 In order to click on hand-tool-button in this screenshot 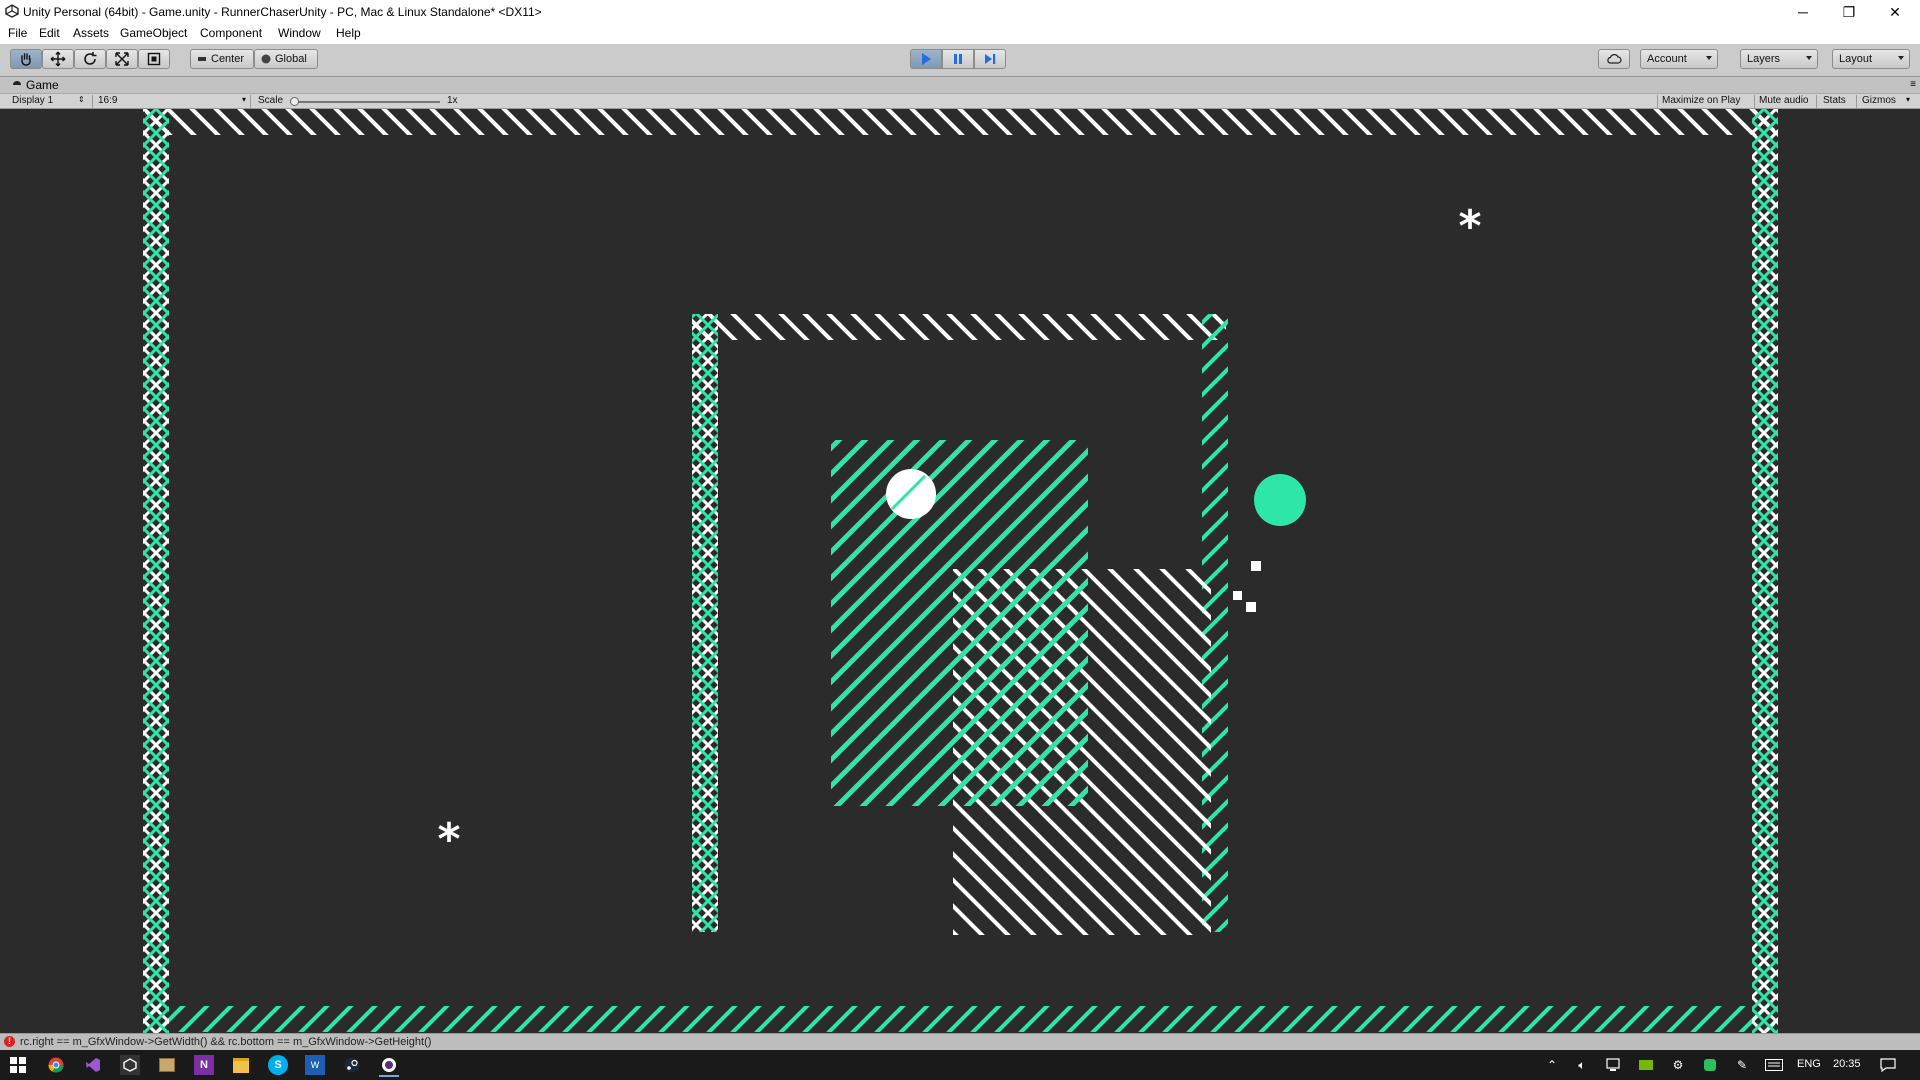, I will do `click(26, 59)`.